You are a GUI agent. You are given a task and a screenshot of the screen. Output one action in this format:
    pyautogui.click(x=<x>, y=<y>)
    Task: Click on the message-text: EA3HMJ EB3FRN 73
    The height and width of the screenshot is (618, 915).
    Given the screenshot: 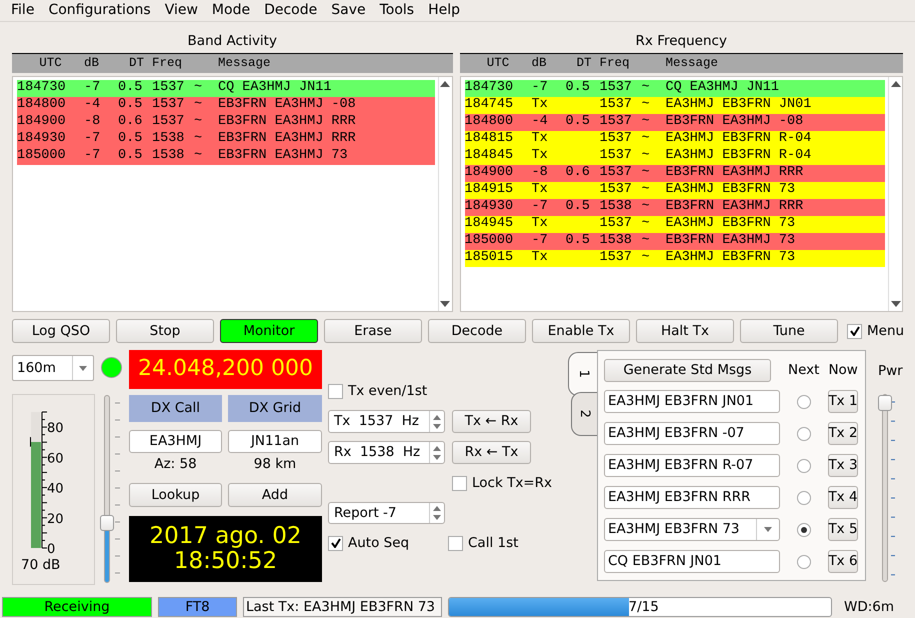 What is the action you would take?
    pyautogui.click(x=674, y=529)
    